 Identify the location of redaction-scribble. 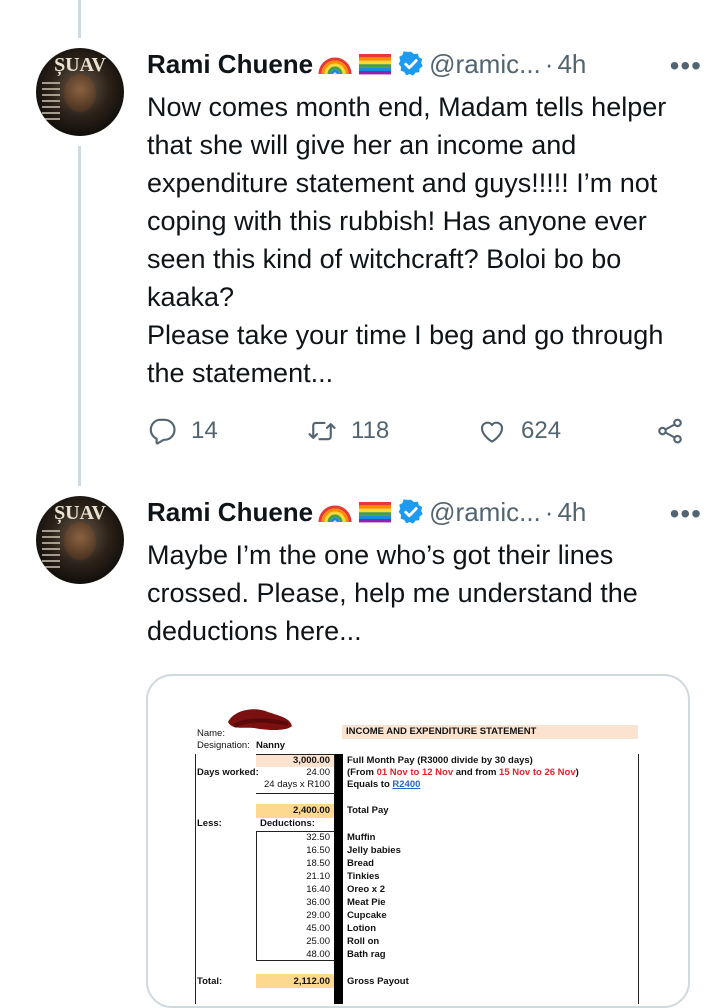
(260, 719).